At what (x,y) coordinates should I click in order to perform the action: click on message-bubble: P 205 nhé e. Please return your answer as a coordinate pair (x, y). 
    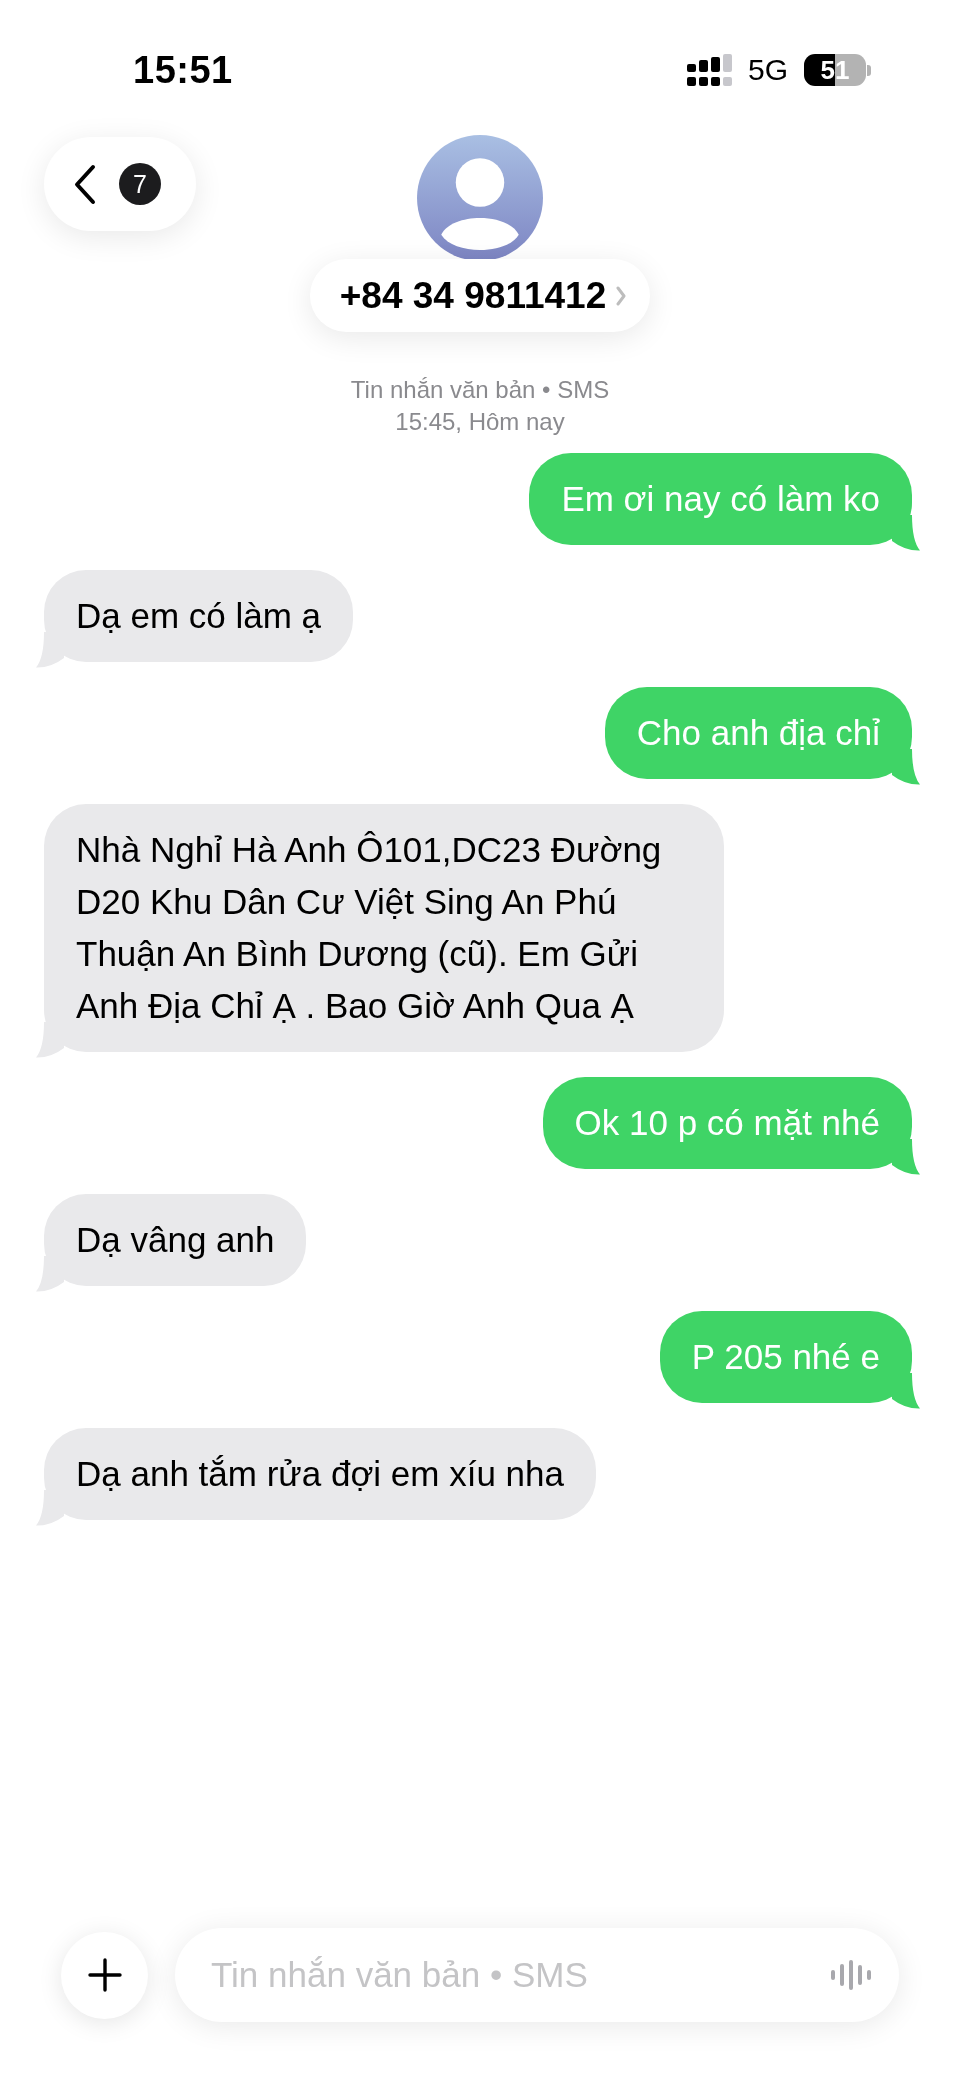
    Looking at the image, I should click on (789, 1360).